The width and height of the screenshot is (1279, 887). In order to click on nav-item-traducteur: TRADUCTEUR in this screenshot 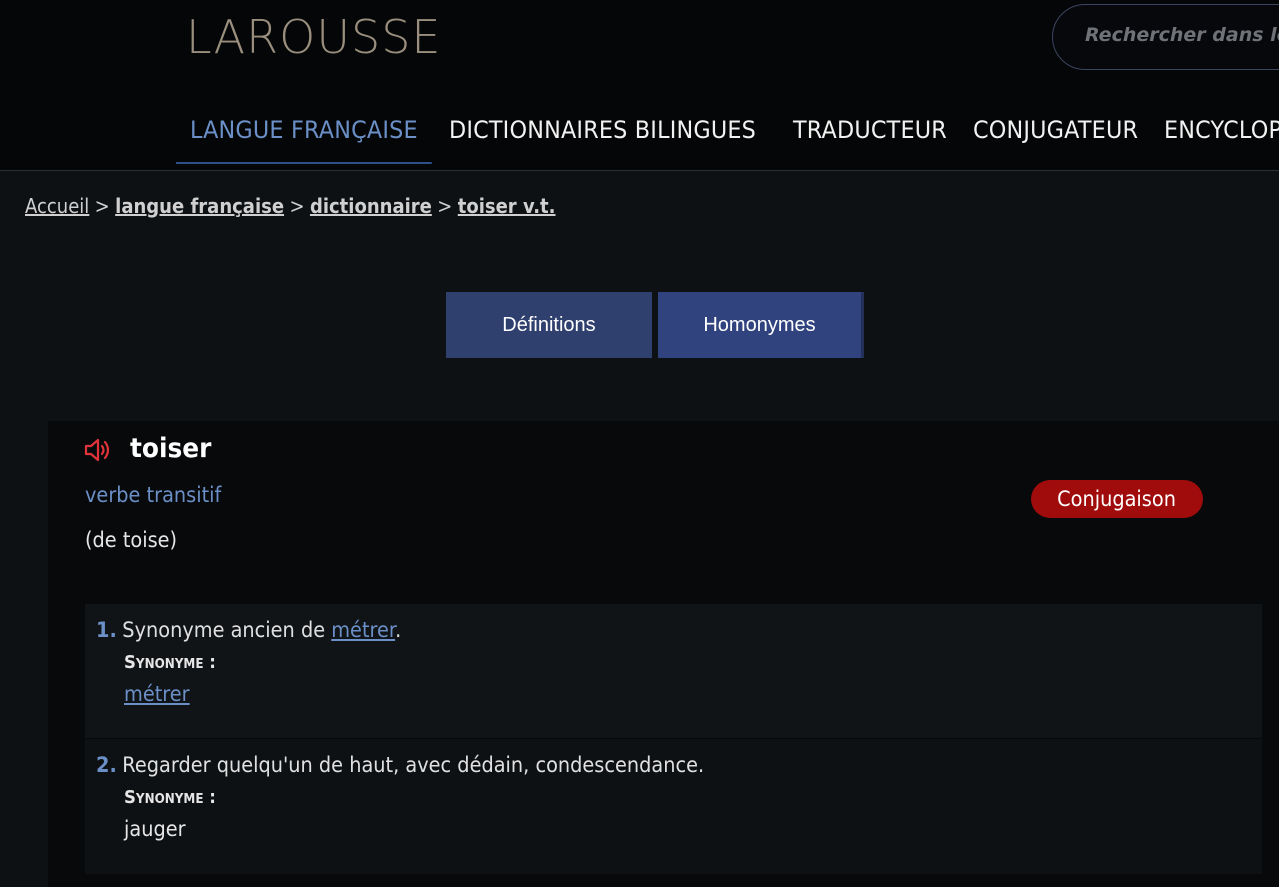, I will do `click(870, 137)`.